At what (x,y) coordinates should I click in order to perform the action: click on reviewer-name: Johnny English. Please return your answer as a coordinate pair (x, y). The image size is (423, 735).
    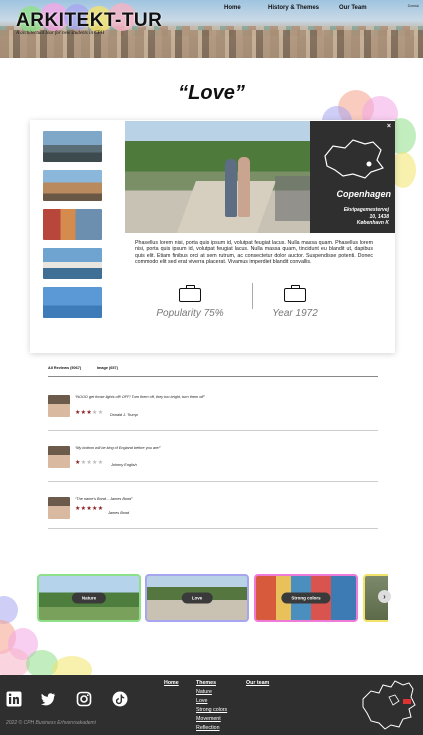
    Looking at the image, I should click on (124, 465).